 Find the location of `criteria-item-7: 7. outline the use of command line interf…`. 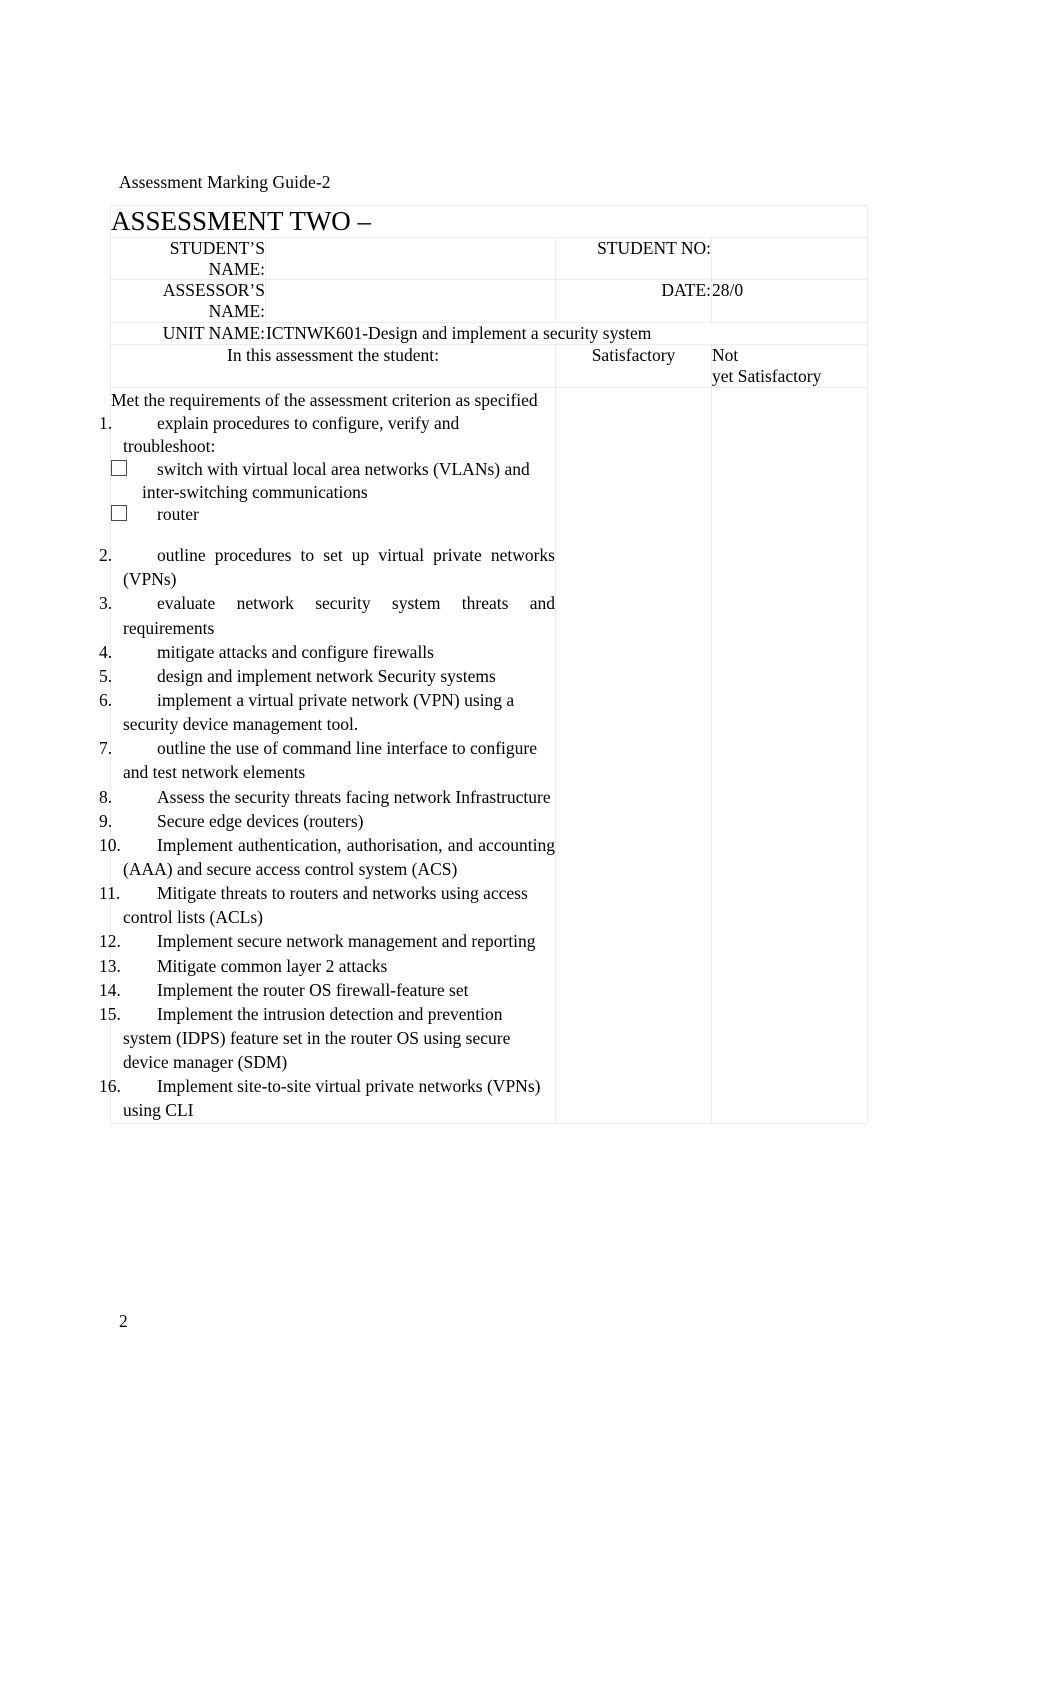

criteria-item-7: 7. outline the use of command line interf… is located at coordinates (327, 760).